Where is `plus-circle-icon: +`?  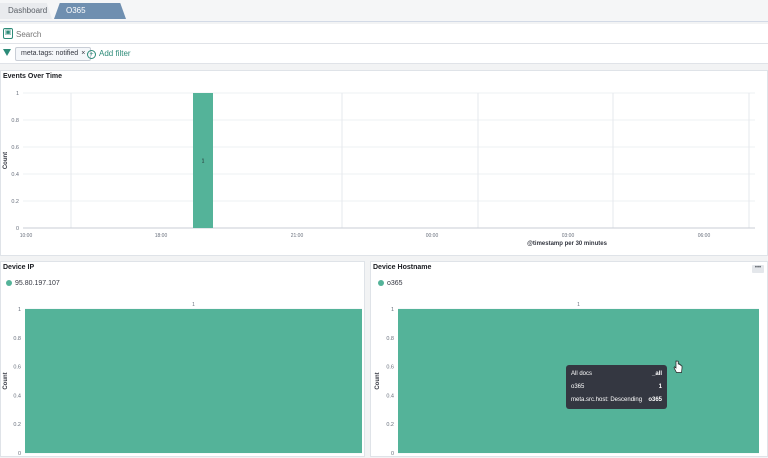 plus-circle-icon: + is located at coordinates (91, 54).